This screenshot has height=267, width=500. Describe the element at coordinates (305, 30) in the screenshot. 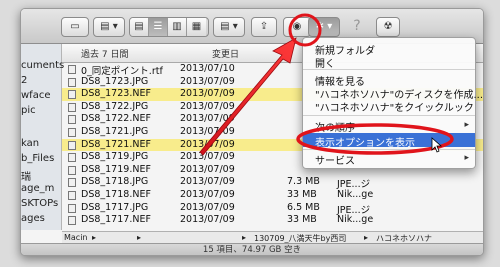

I see `gear-highlight-circle` at that location.